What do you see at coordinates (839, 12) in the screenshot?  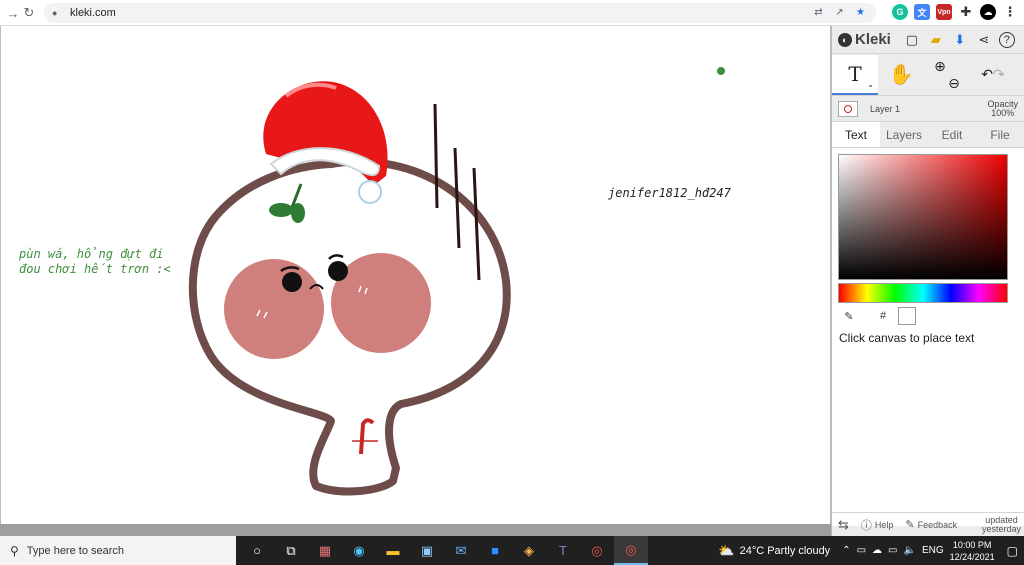 I see `share-icon: ↗` at bounding box center [839, 12].